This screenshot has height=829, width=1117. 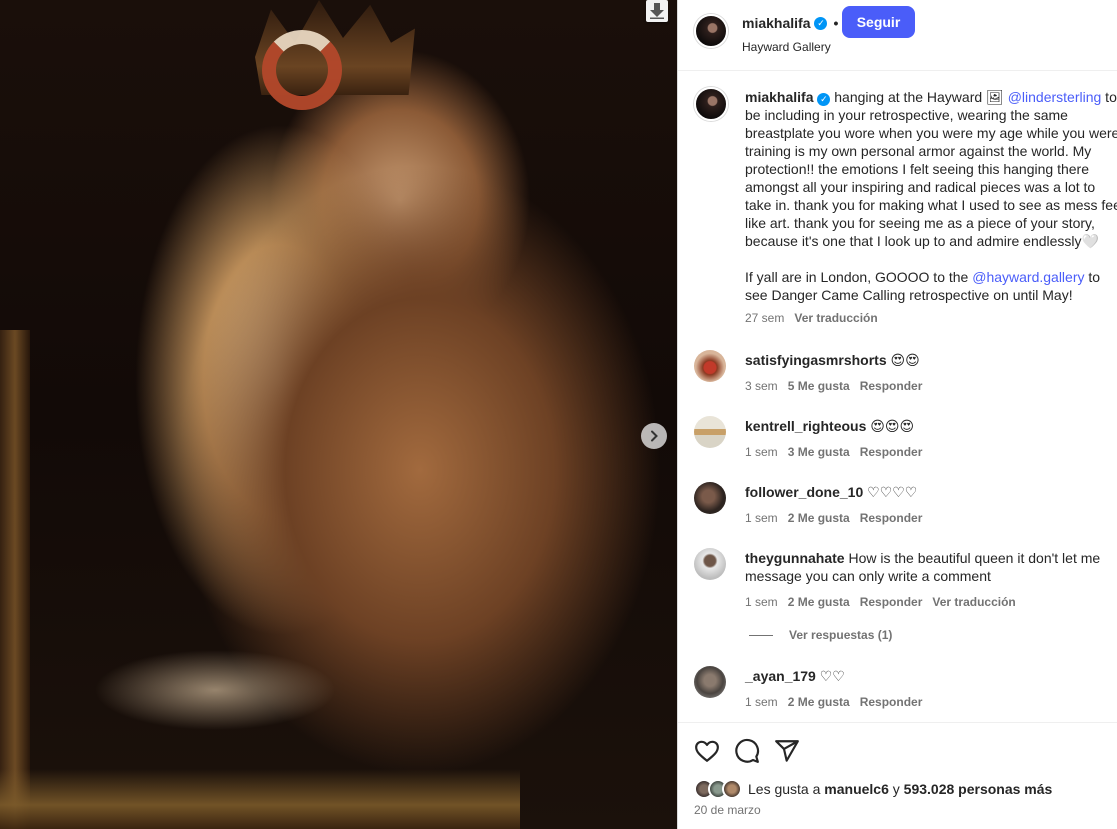 I want to click on next-image-button, so click(x=654, y=436).